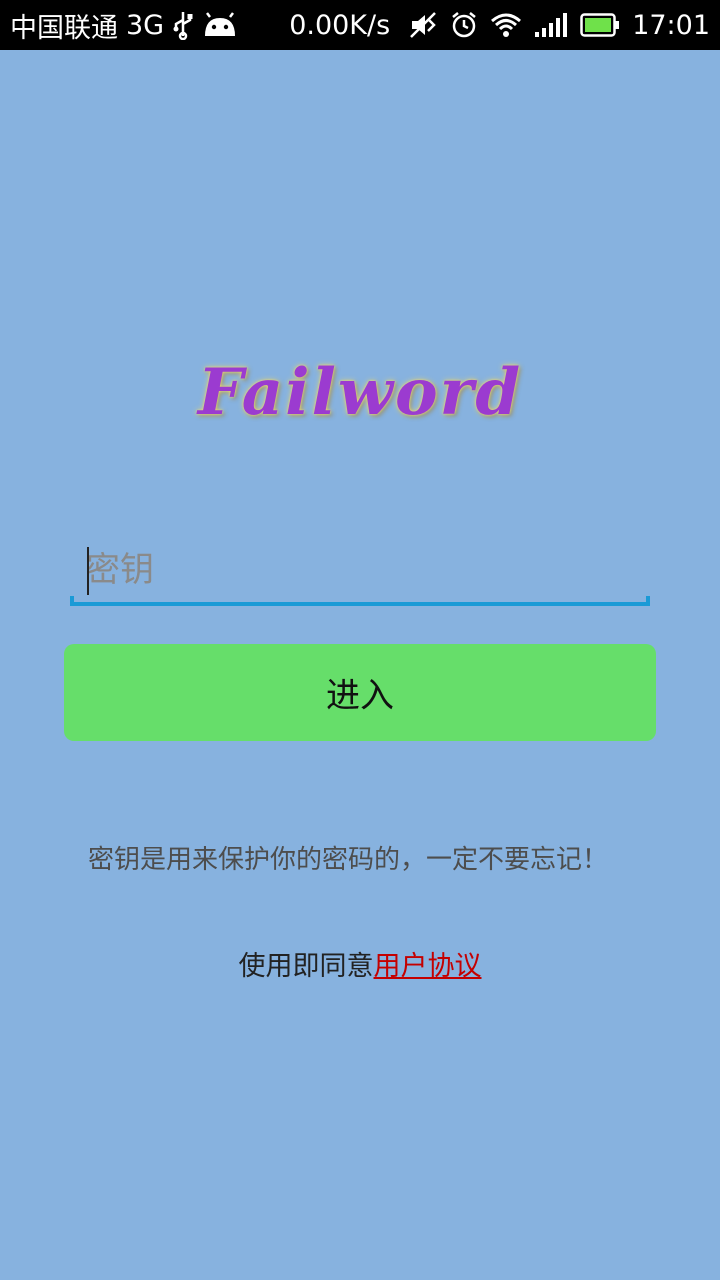 The height and width of the screenshot is (1280, 720). Describe the element at coordinates (464, 25) in the screenshot. I see `alarm-icon` at that location.